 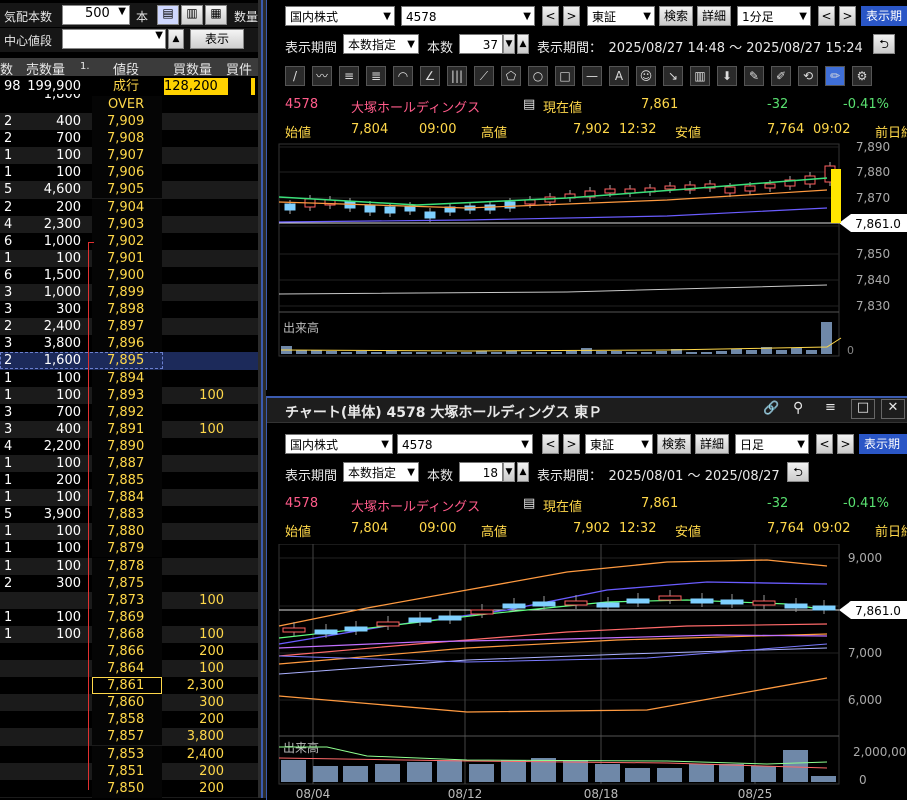 What do you see at coordinates (465, 444) in the screenshot?
I see `code-input: 4578 ▼` at bounding box center [465, 444].